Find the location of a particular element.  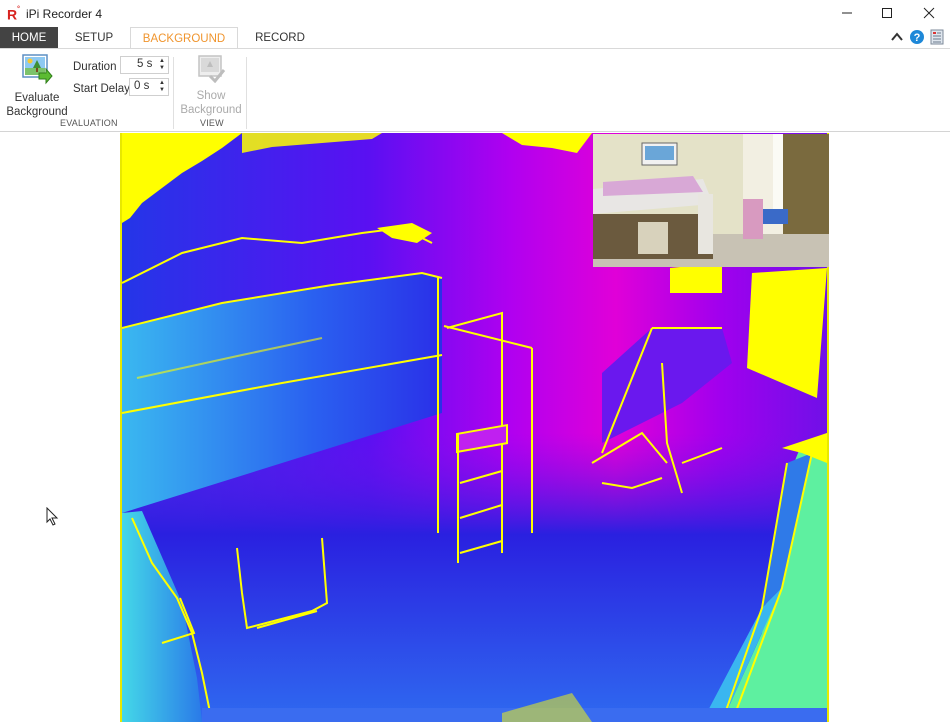

duration-label: Duration is located at coordinates (95, 67).